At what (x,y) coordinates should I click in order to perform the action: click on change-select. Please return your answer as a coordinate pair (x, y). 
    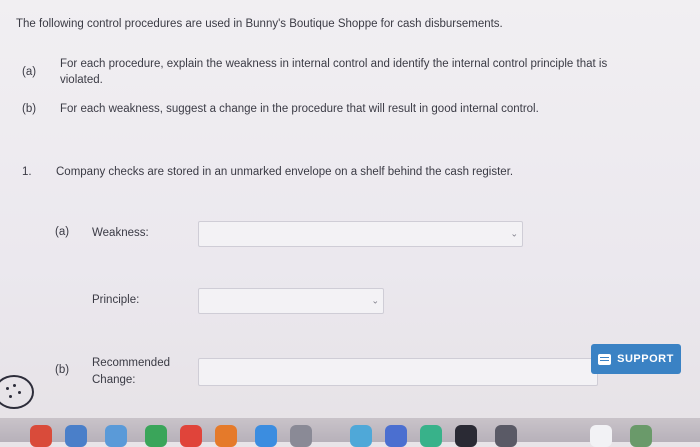
    Looking at the image, I should click on (398, 372).